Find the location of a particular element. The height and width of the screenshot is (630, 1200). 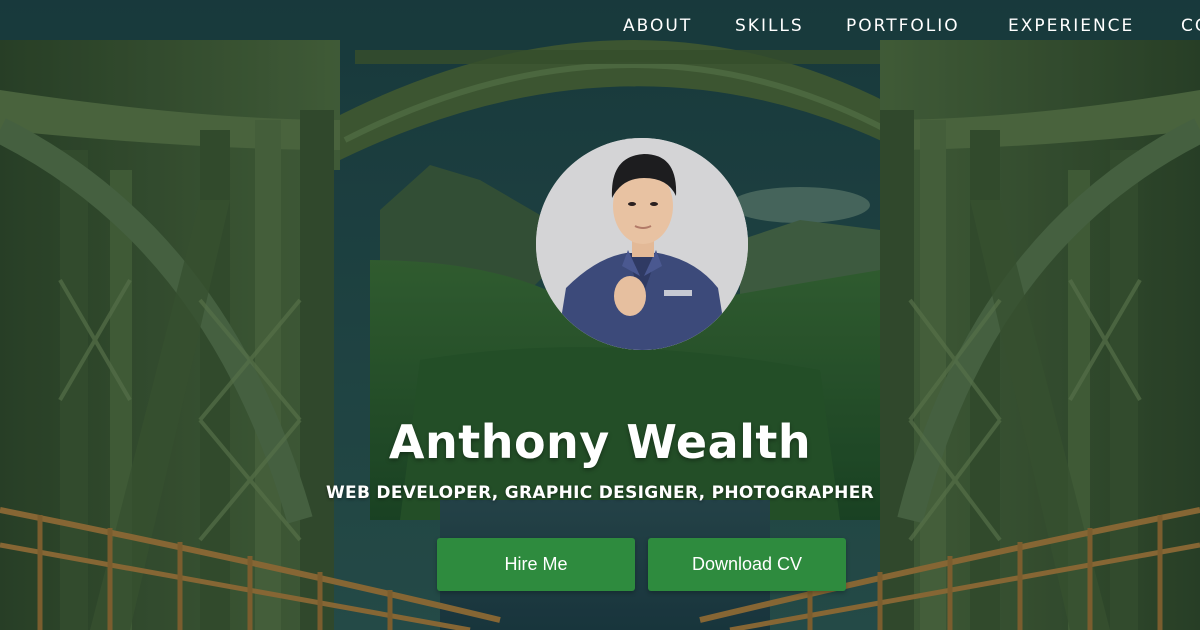

nav-link-portfolio: PORTFOLIO is located at coordinates (903, 26).